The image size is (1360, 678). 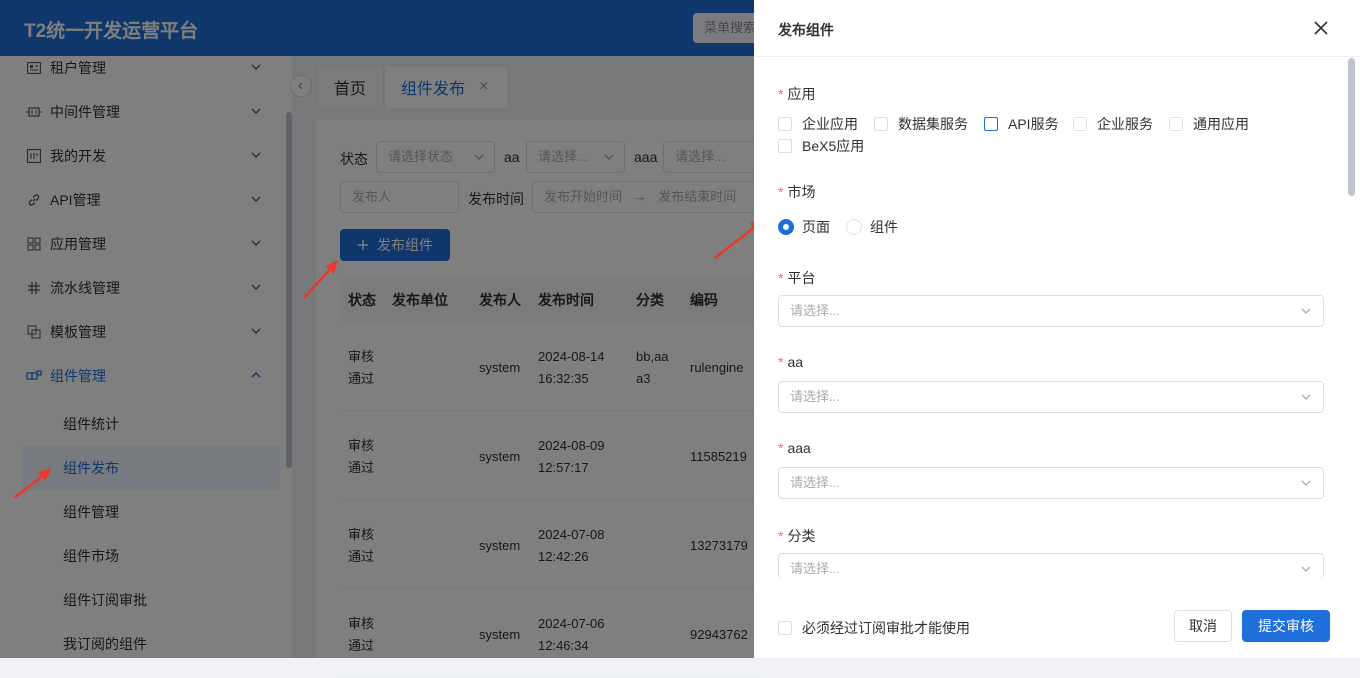 I want to click on drawer-header: 发布组件, so click(x=1057, y=28).